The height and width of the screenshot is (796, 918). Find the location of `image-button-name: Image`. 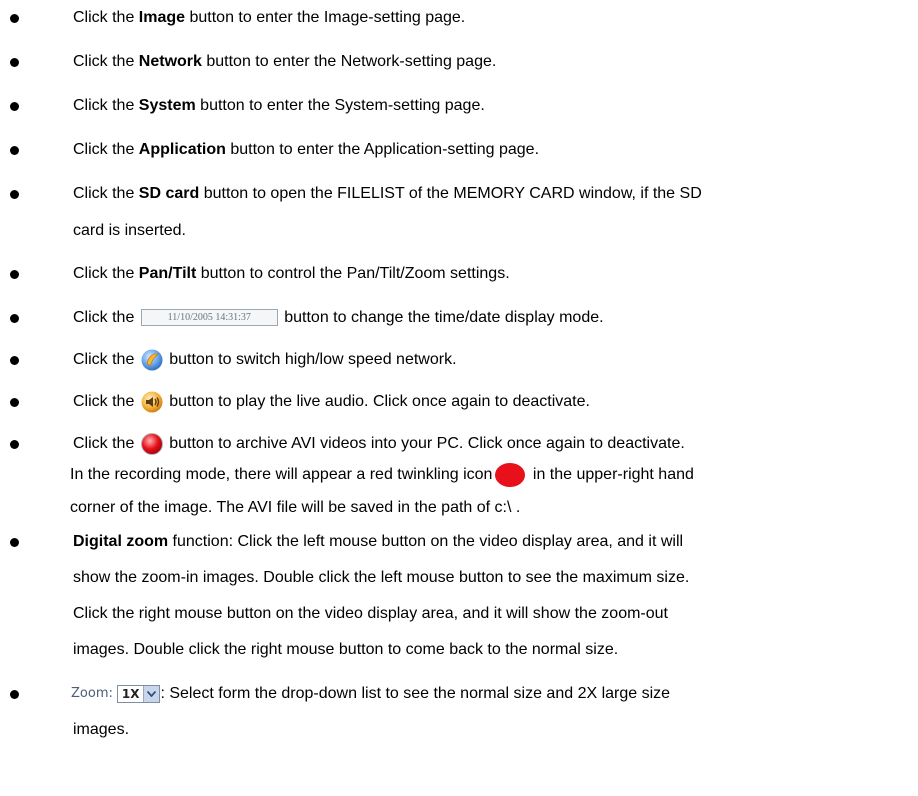

image-button-name: Image is located at coordinates (162, 17).